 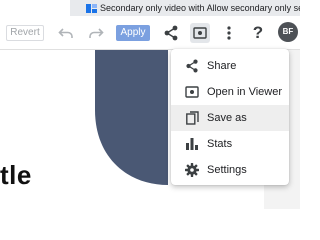 I want to click on avatar: BF, so click(x=288, y=32).